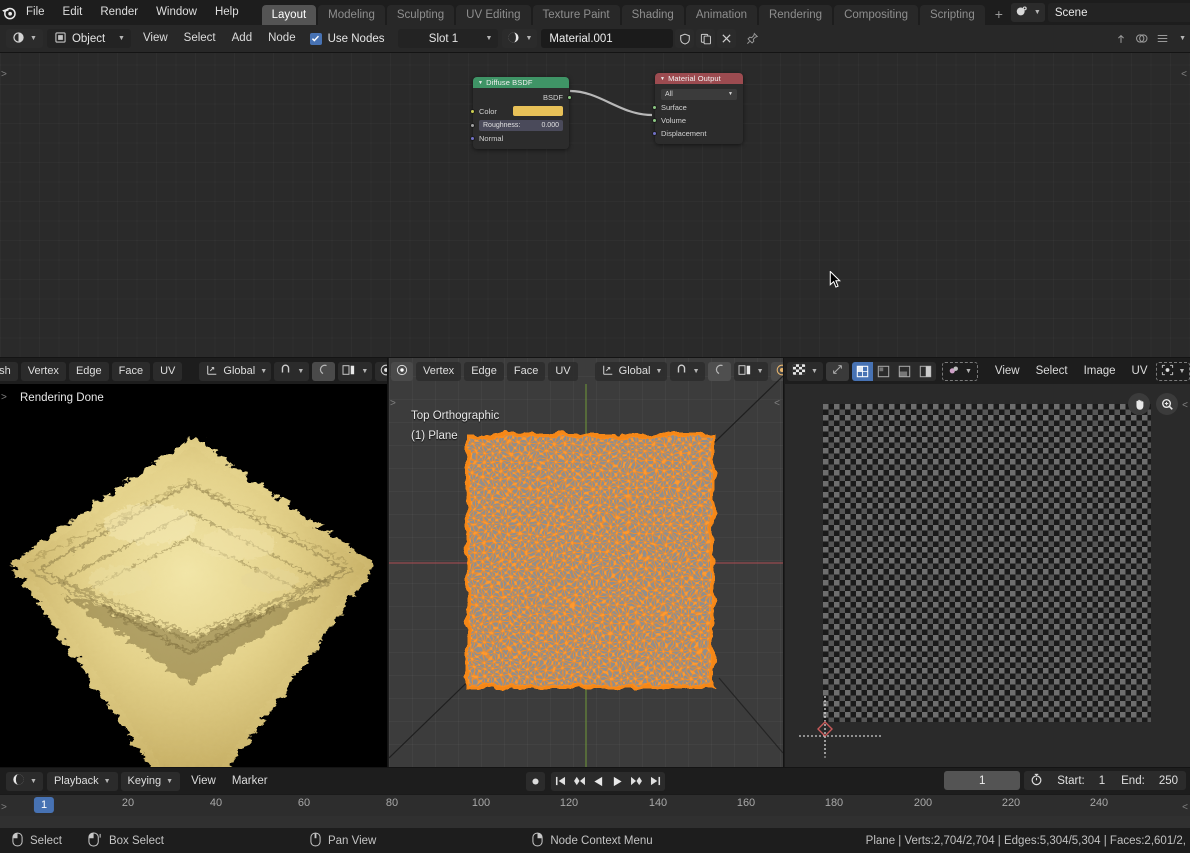 The width and height of the screenshot is (1190, 853). Describe the element at coordinates (448, 38) in the screenshot. I see `material-slot-selector: Slot 1 ▼` at that location.